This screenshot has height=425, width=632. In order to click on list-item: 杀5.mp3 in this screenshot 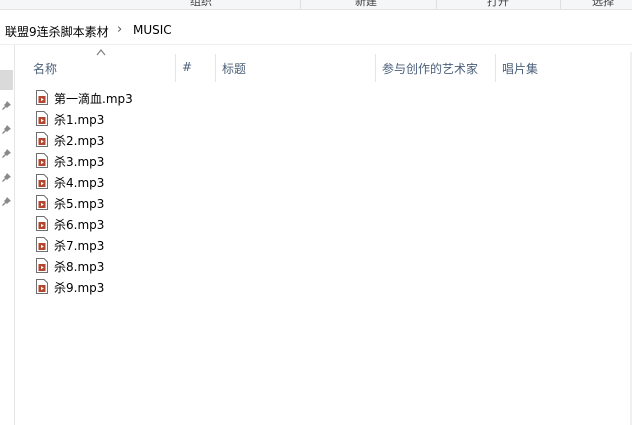, I will do `click(183, 203)`.